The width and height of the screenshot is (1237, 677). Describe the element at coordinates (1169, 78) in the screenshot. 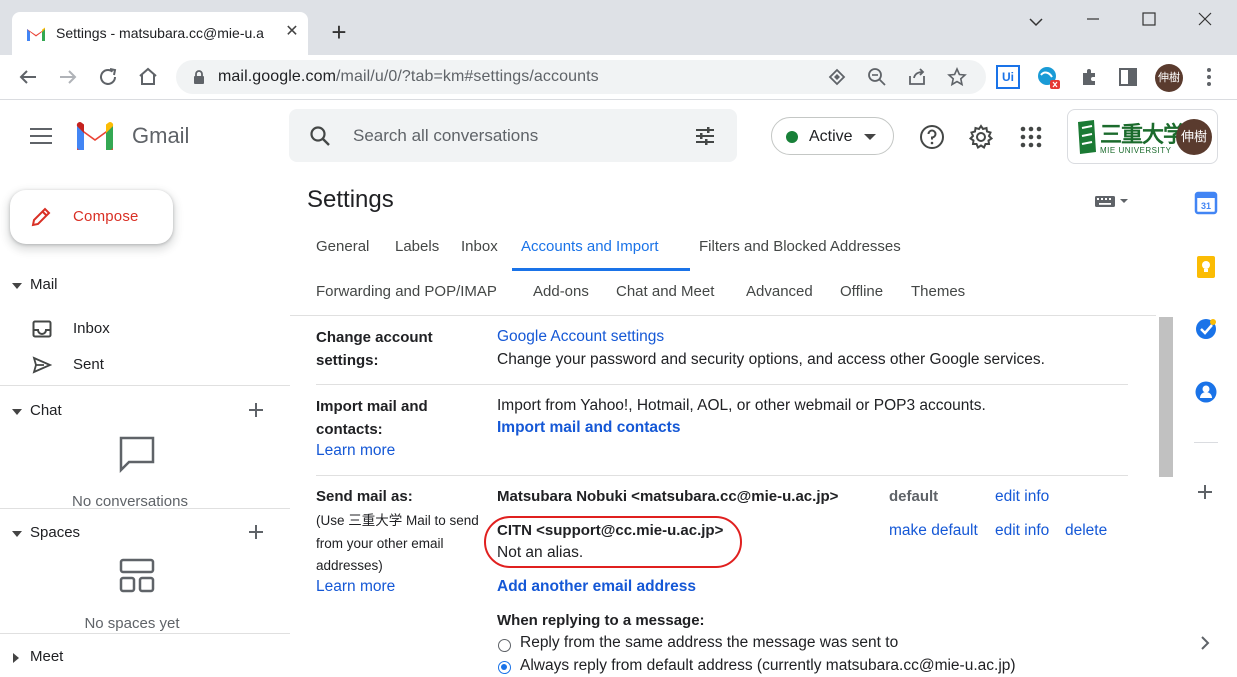

I see `browser-profile-avatar: 伸樹` at that location.